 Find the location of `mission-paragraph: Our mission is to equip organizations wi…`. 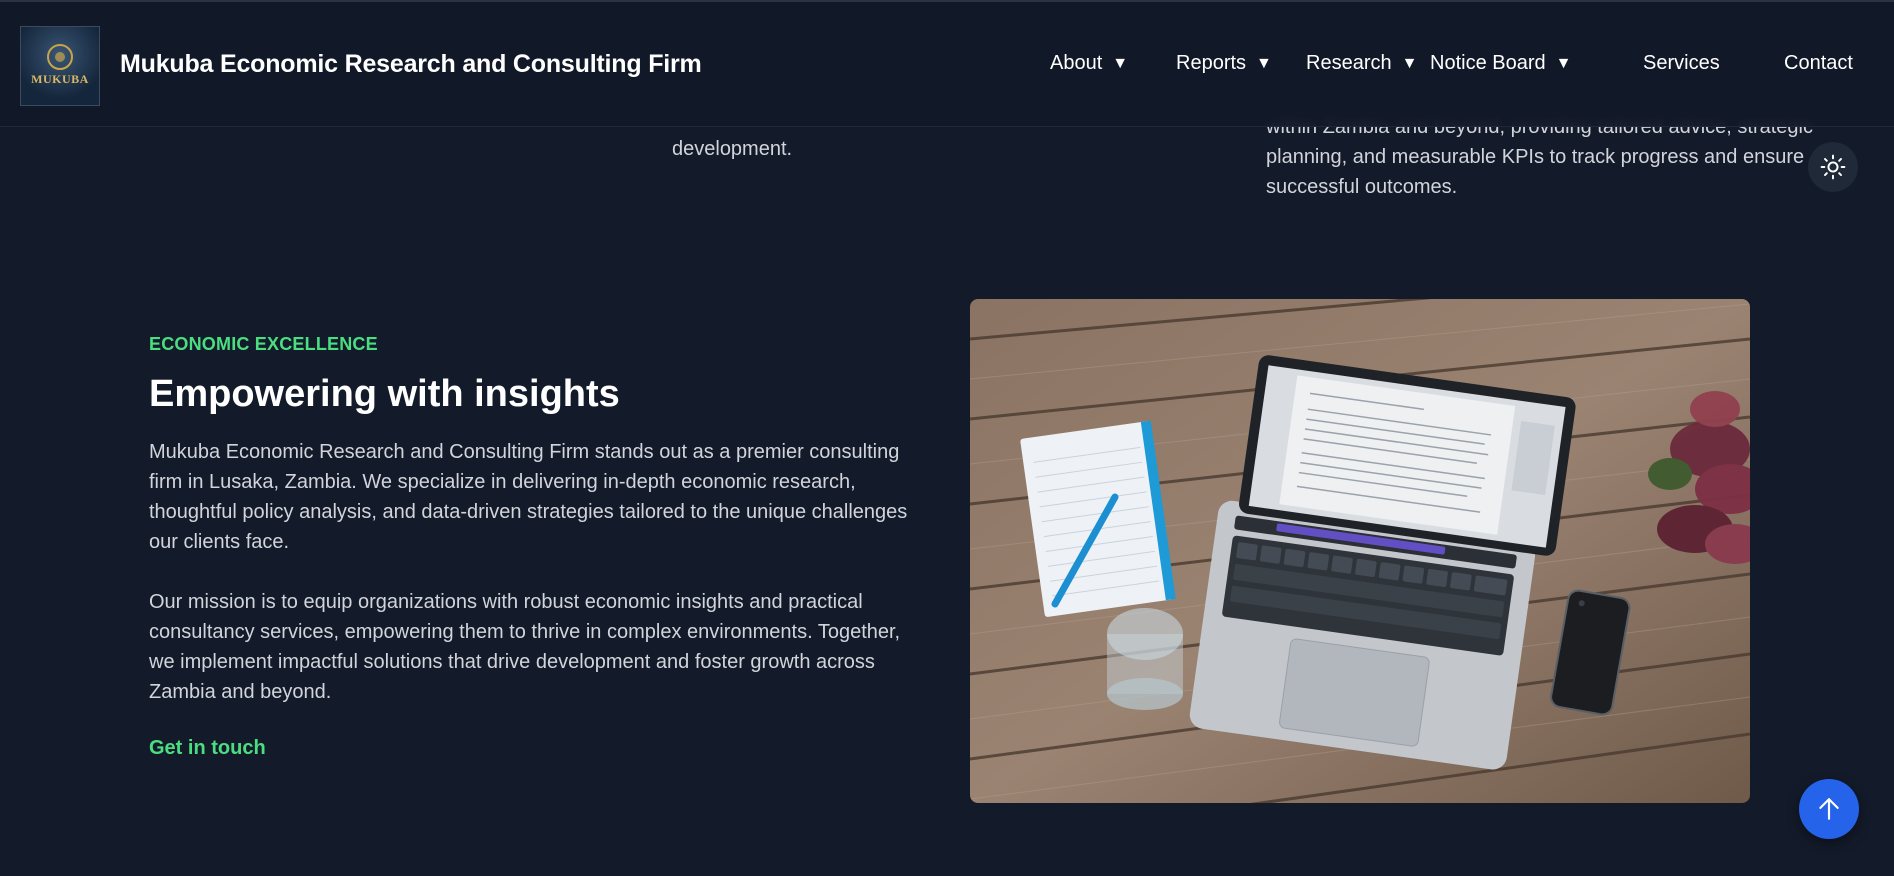

mission-paragraph: Our mission is to equip organizations wi… is located at coordinates (525, 647).